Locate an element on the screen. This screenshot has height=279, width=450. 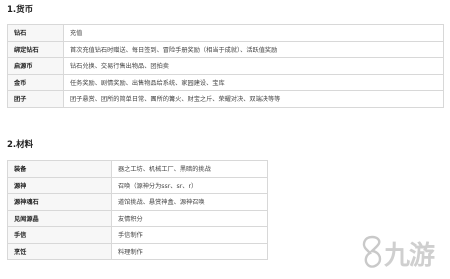
table-row: 源神 召唤（源神分为ssr、sr、r） is located at coordinates (137, 185).